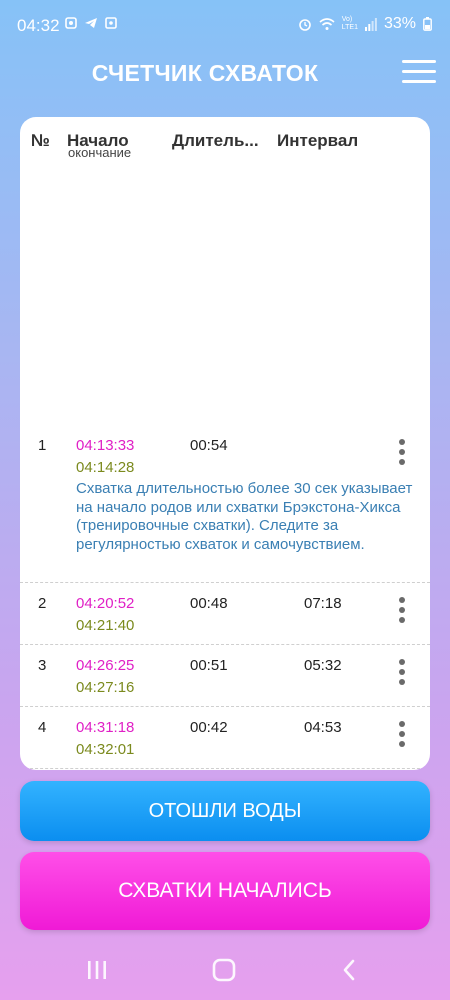 The image size is (450, 1000). I want to click on system-nav-bar, so click(225, 975).